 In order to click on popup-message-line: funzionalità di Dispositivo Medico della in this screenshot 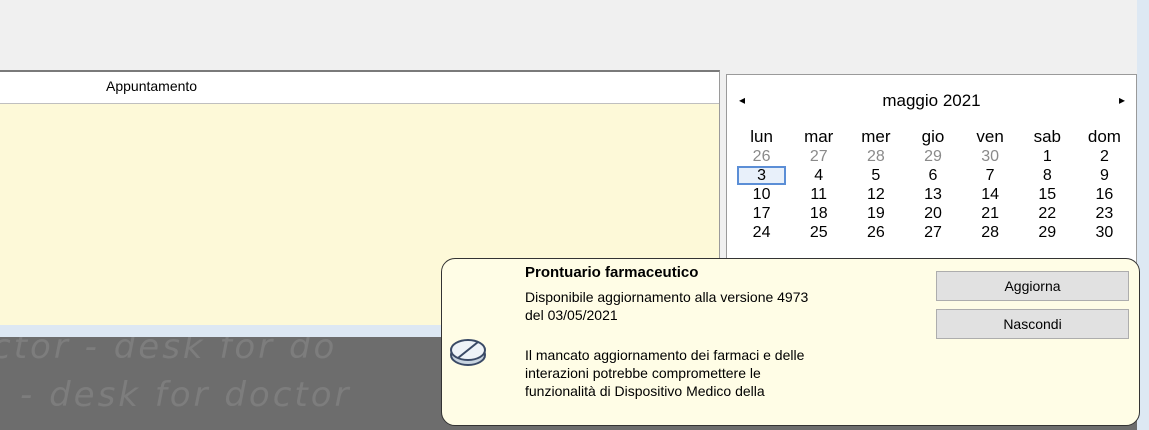, I will do `click(645, 391)`.